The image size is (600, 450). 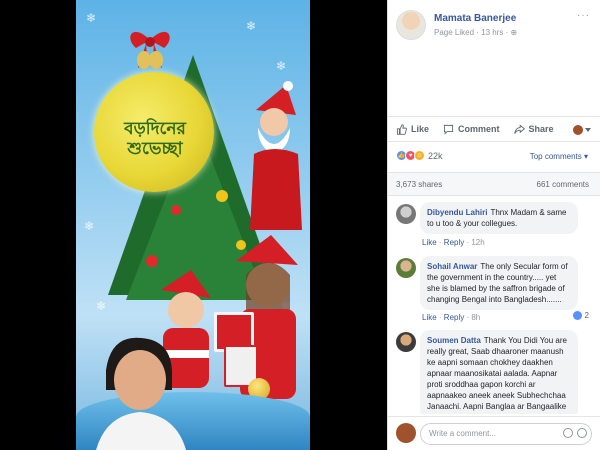 I want to click on like-reaction-icon, so click(x=577, y=315).